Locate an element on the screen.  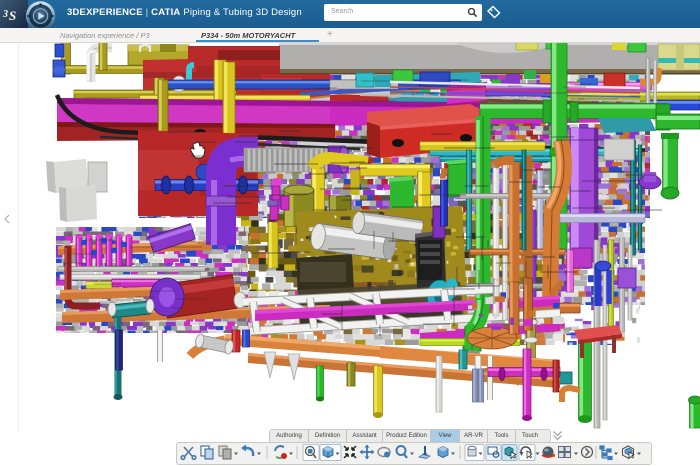
svg-text: 3 is located at coordinates (5, 14).